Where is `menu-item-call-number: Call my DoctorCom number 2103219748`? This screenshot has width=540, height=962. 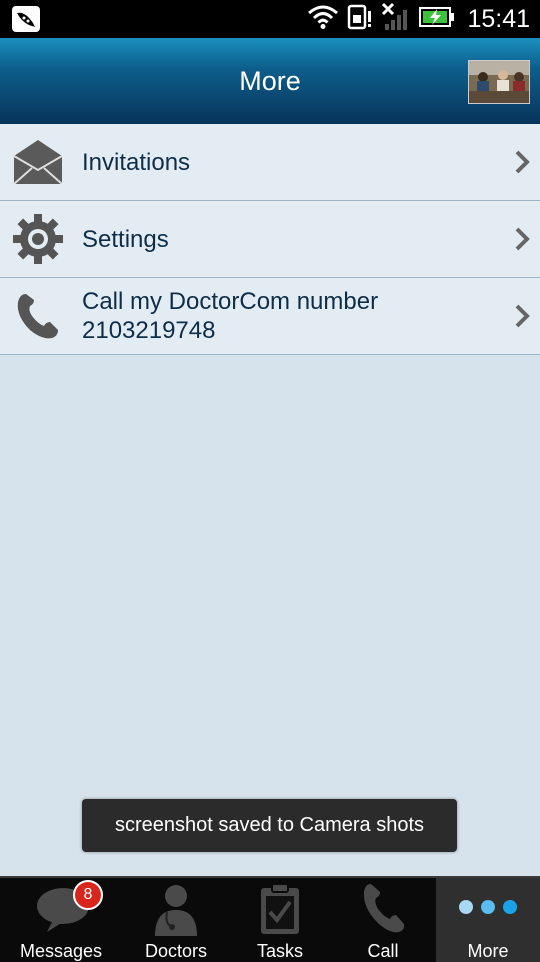
menu-item-call-number: Call my DoctorCom number 2103219748 is located at coordinates (270, 316).